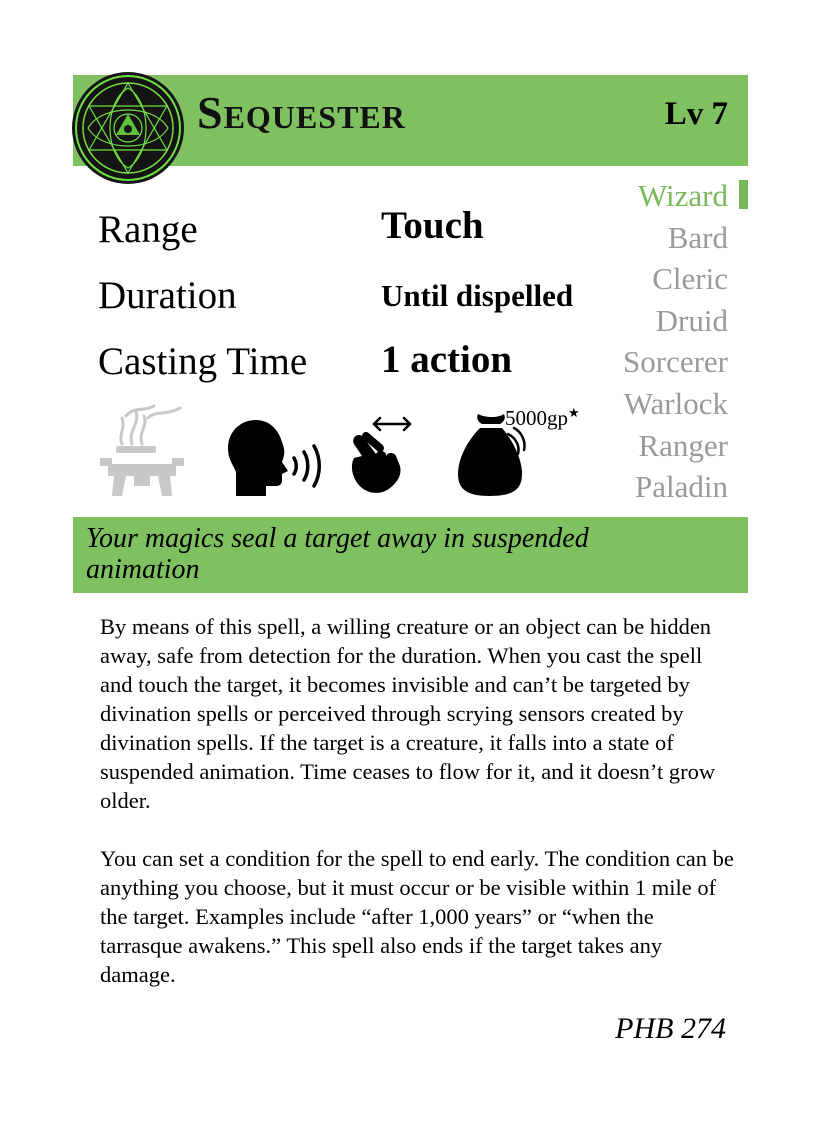 The height and width of the screenshot is (1122, 822). I want to click on casting-time-value: 1 action, so click(447, 359).